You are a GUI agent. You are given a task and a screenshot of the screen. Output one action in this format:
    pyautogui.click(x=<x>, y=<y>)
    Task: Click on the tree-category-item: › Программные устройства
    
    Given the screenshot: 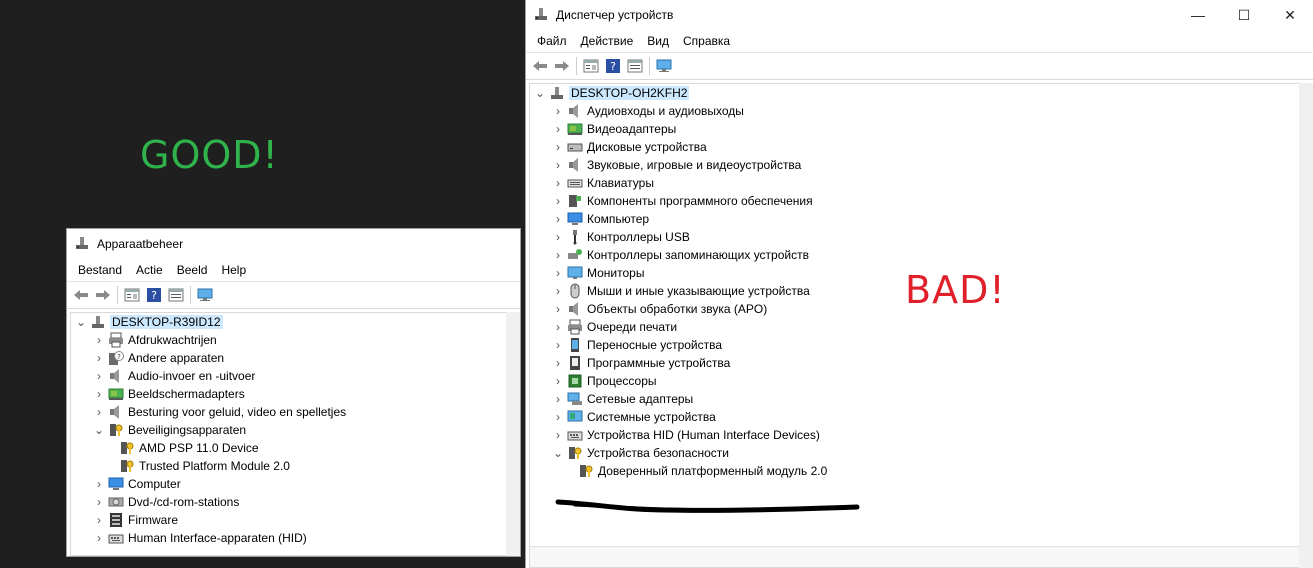 What is the action you would take?
    pyautogui.click(x=914, y=363)
    